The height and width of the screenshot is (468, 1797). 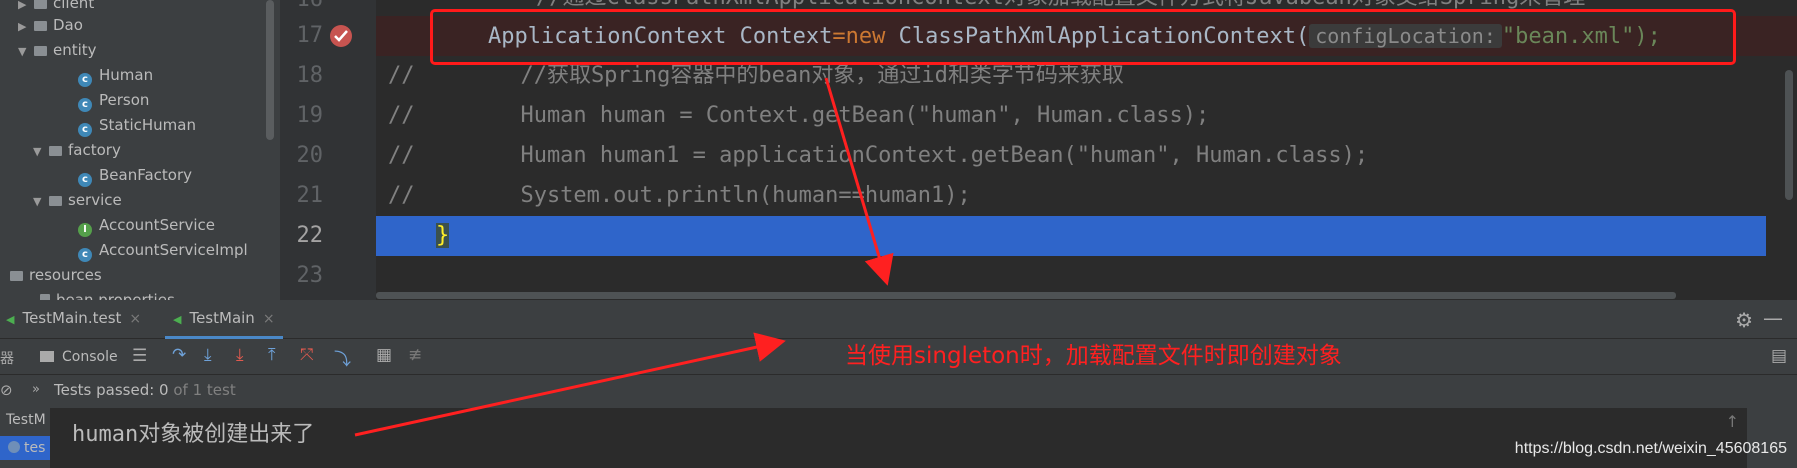 What do you see at coordinates (570, 384) in the screenshot?
I see `arrow-line-to-annotation` at bounding box center [570, 384].